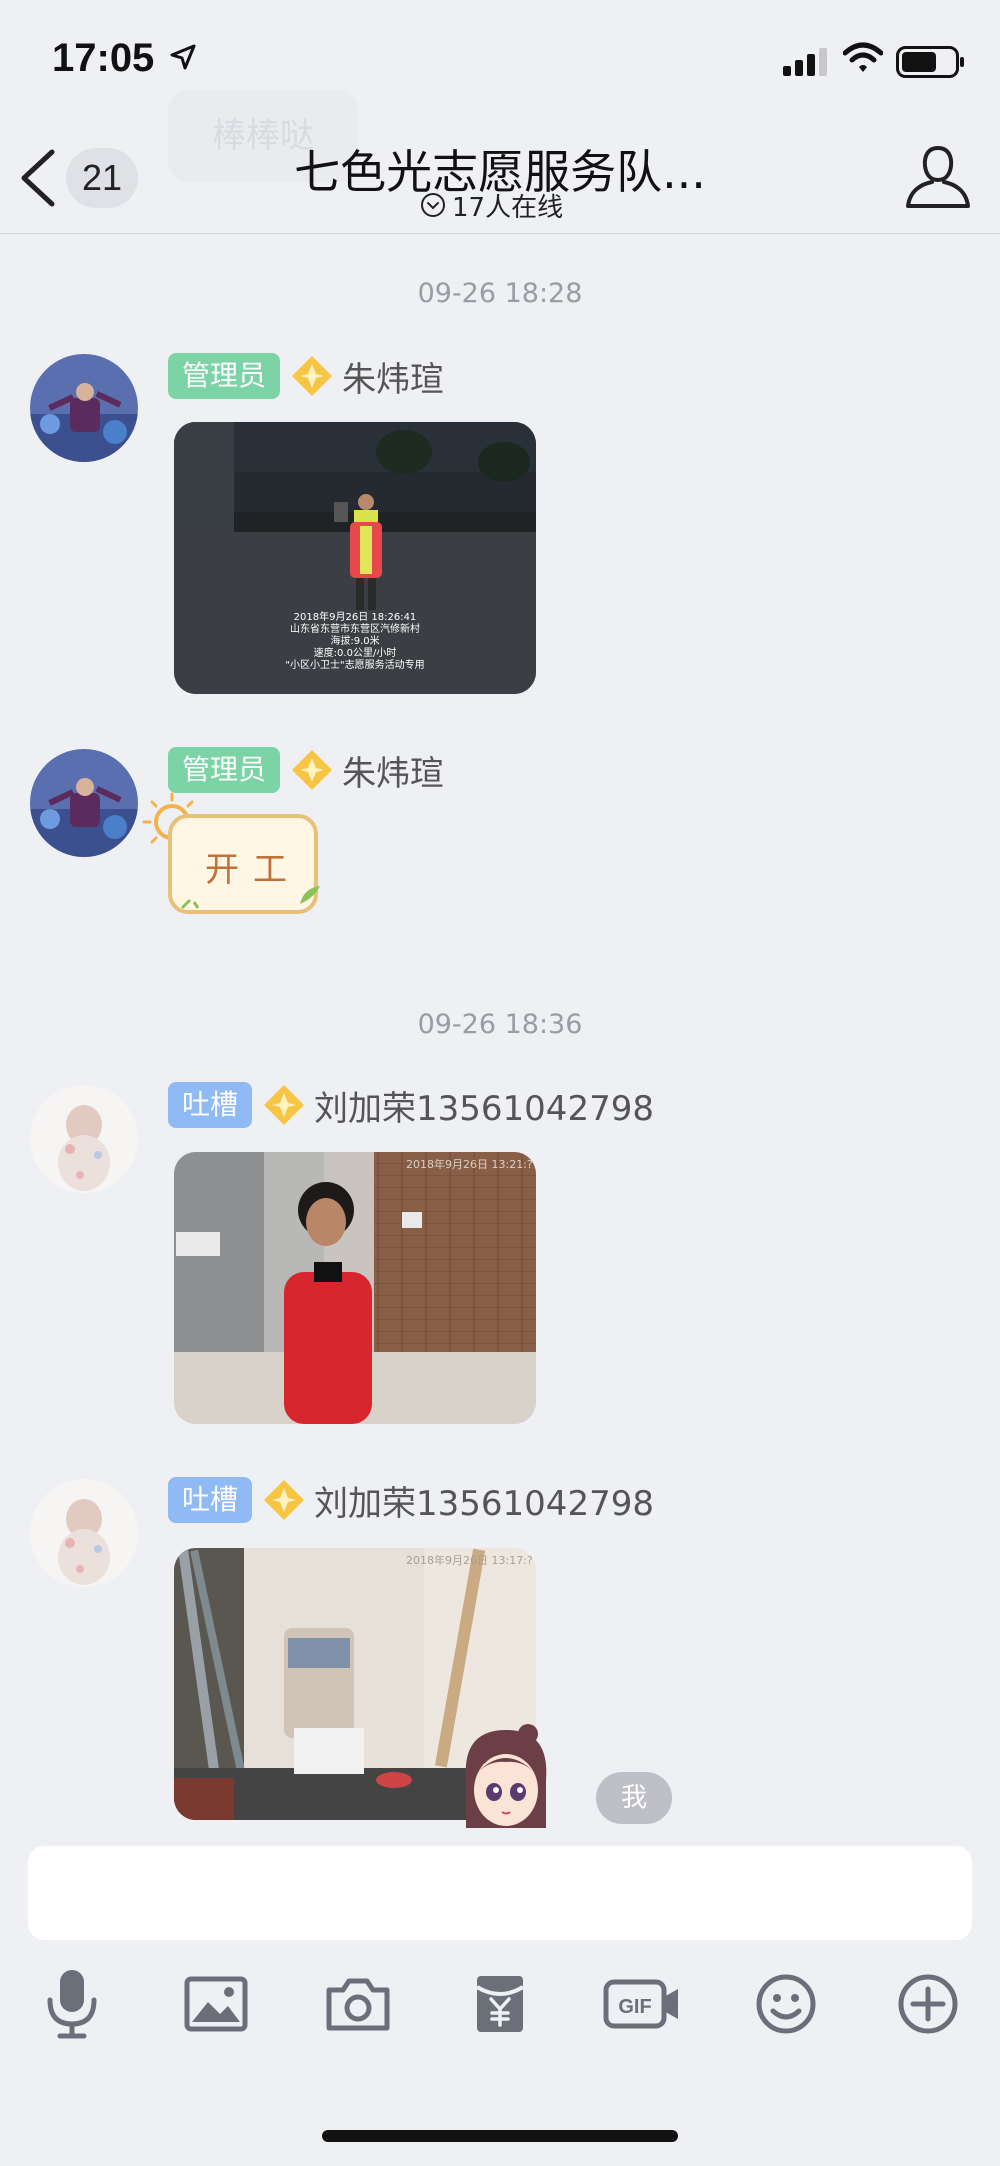 The height and width of the screenshot is (2166, 1000). I want to click on mascot-image, so click(506, 1776).